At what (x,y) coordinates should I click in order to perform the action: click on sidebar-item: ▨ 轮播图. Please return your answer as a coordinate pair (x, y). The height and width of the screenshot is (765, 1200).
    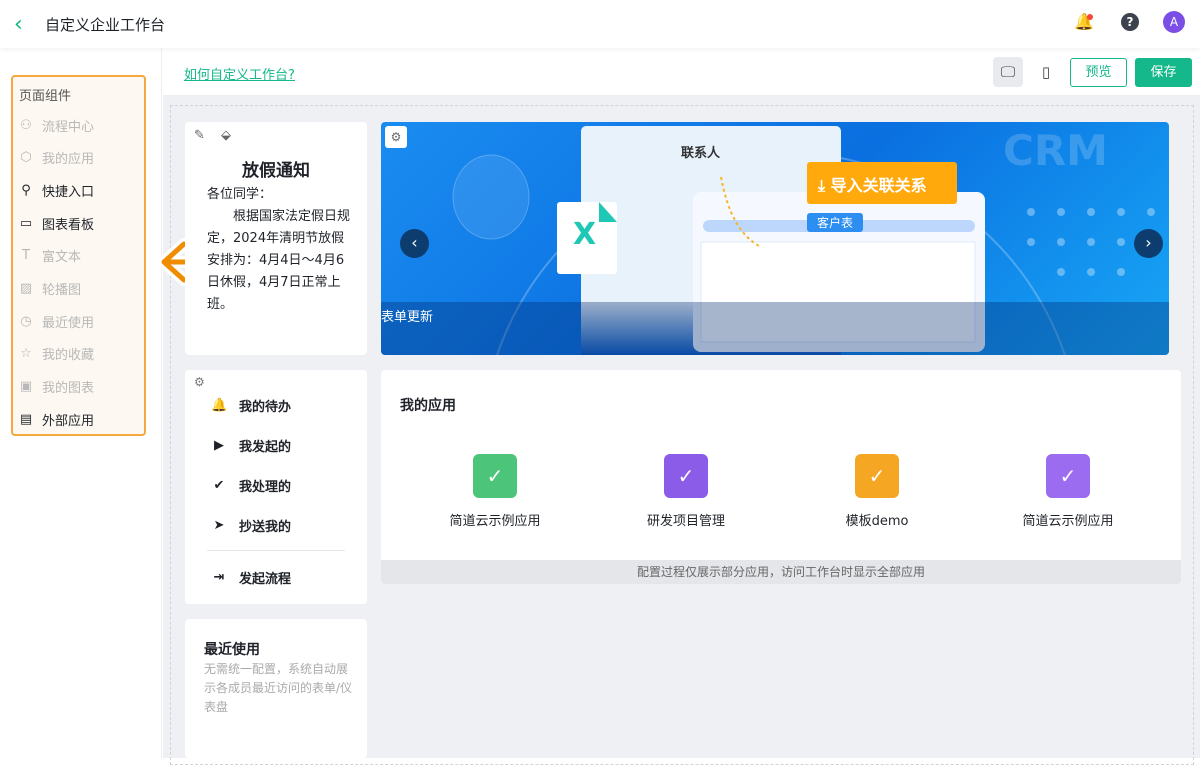
    Looking at the image, I should click on (49, 289).